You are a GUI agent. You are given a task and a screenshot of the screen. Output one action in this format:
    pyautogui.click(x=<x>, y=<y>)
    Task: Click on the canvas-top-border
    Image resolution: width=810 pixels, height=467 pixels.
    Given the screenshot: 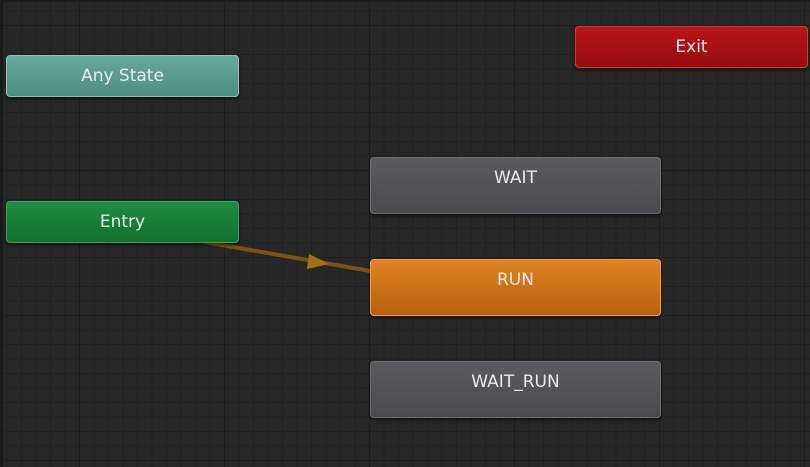 What is the action you would take?
    pyautogui.click(x=405, y=1)
    